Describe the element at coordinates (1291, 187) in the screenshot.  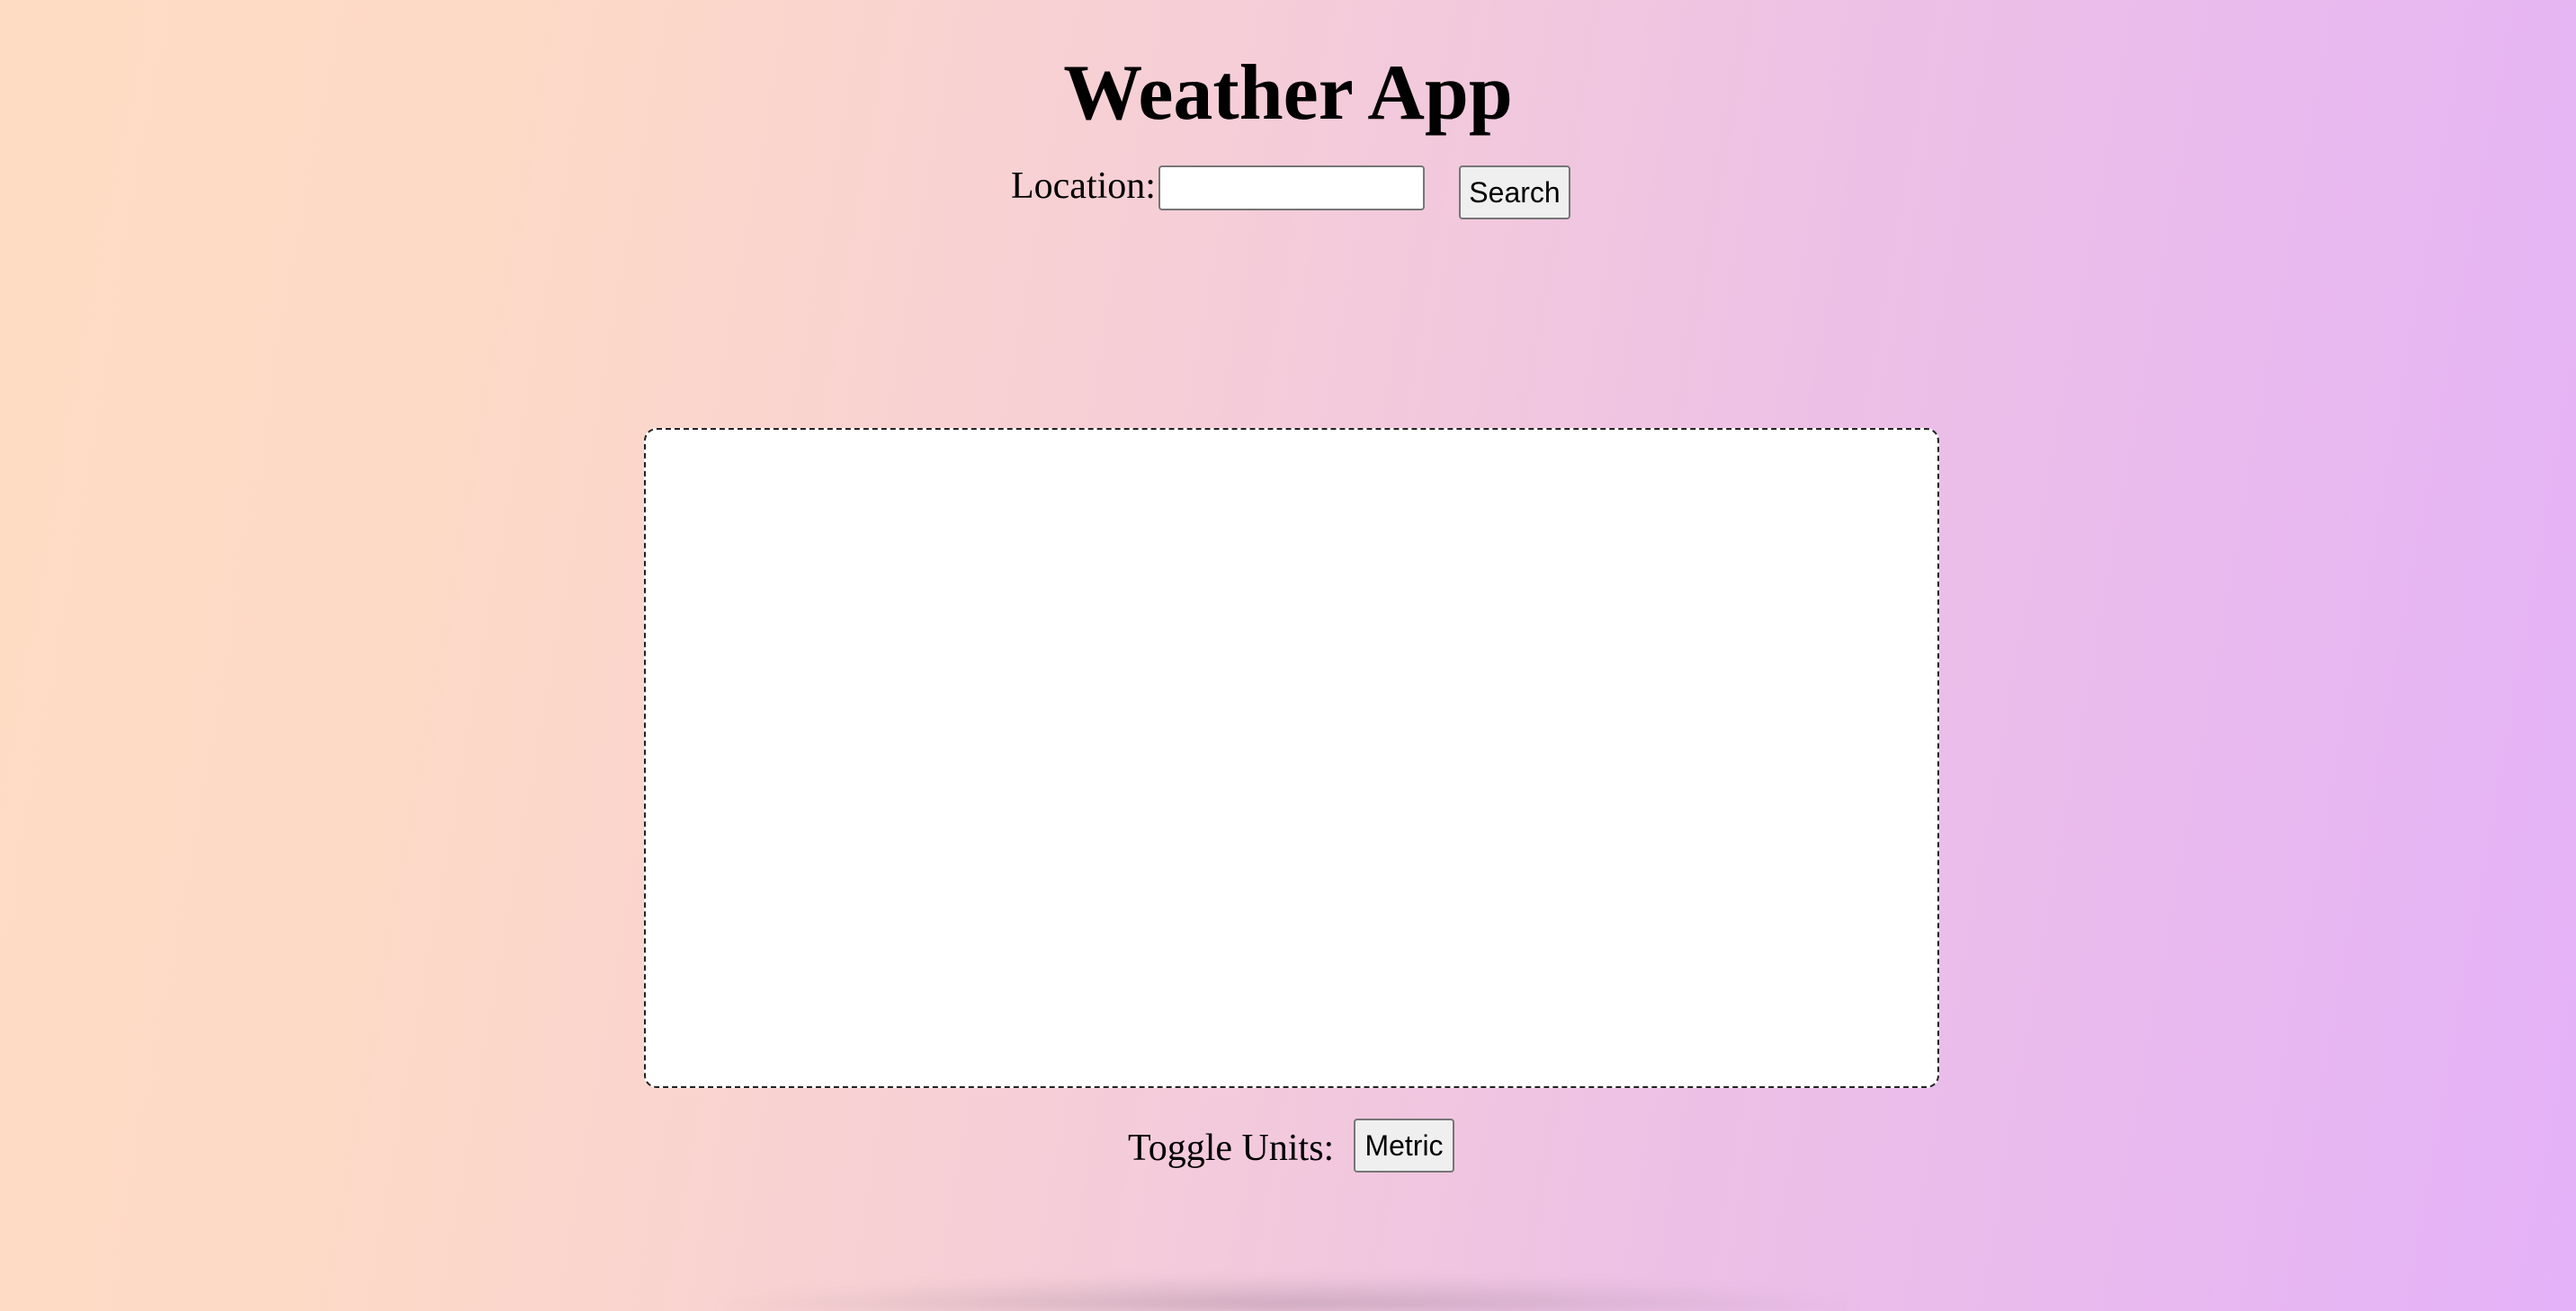
I see `location-input` at that location.